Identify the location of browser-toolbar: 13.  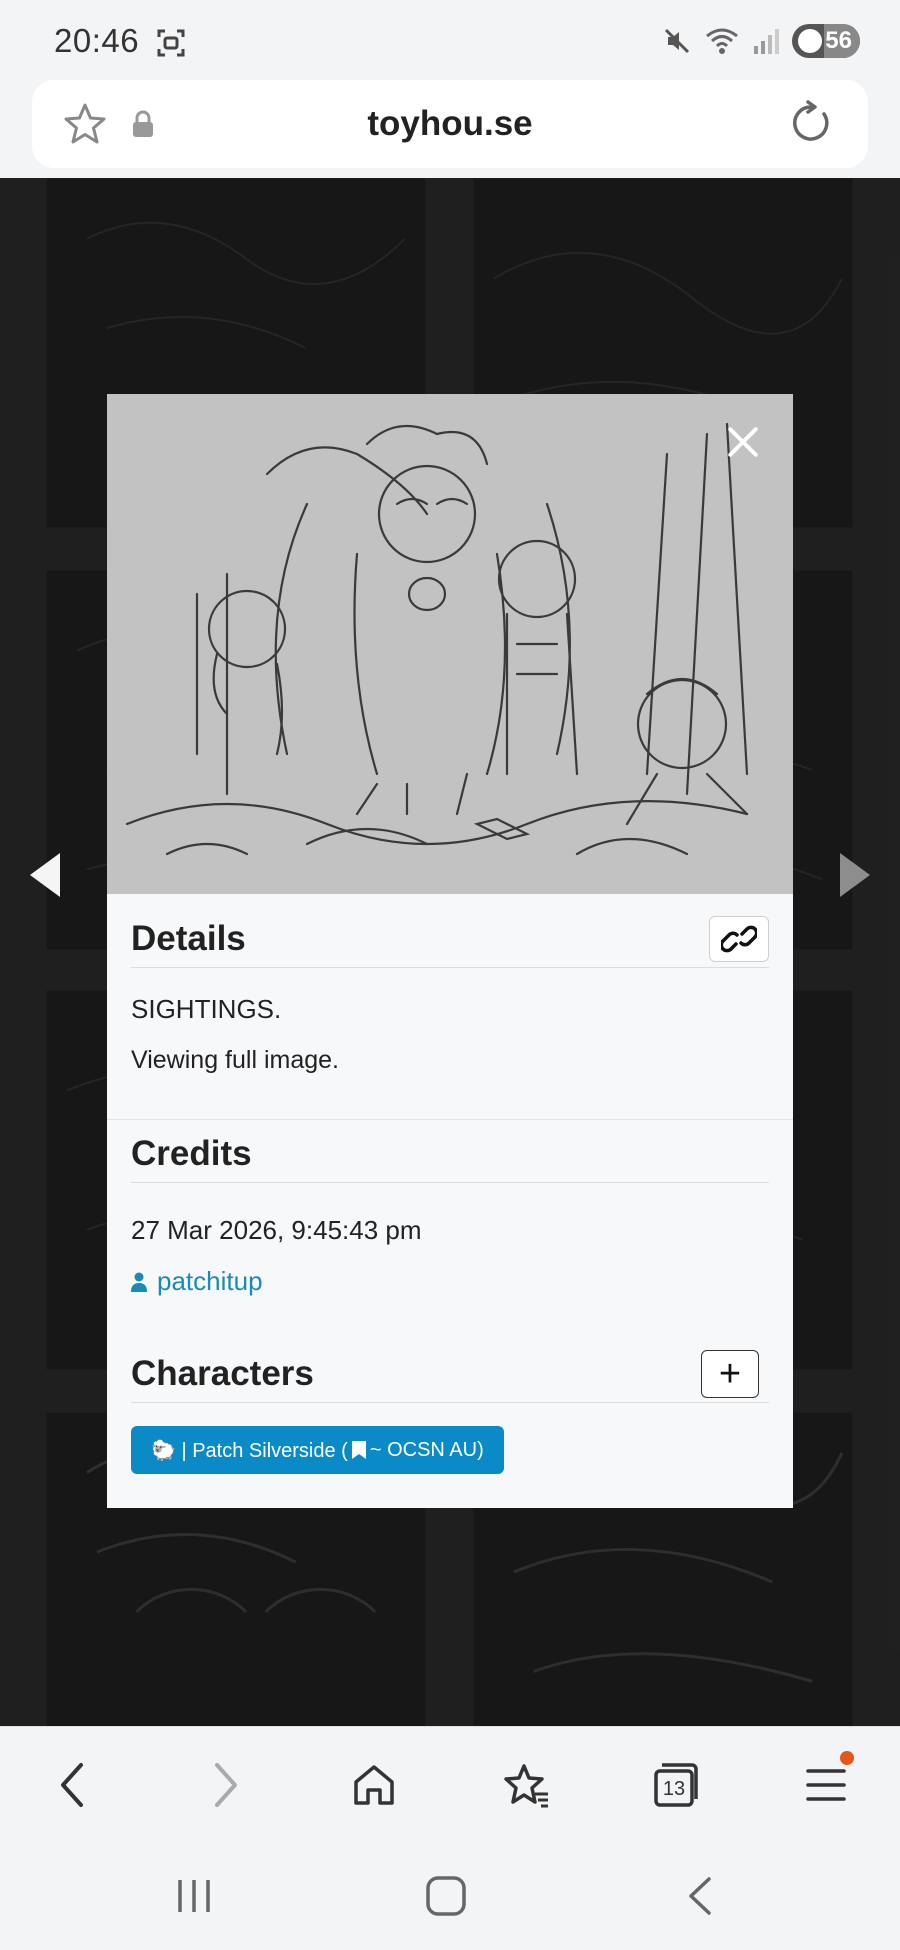
(450, 1781).